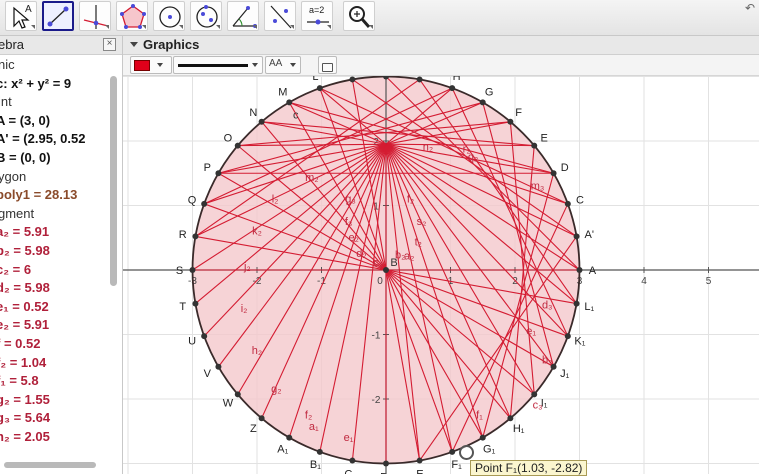  I want to click on segment-label: s₂, so click(422, 222).